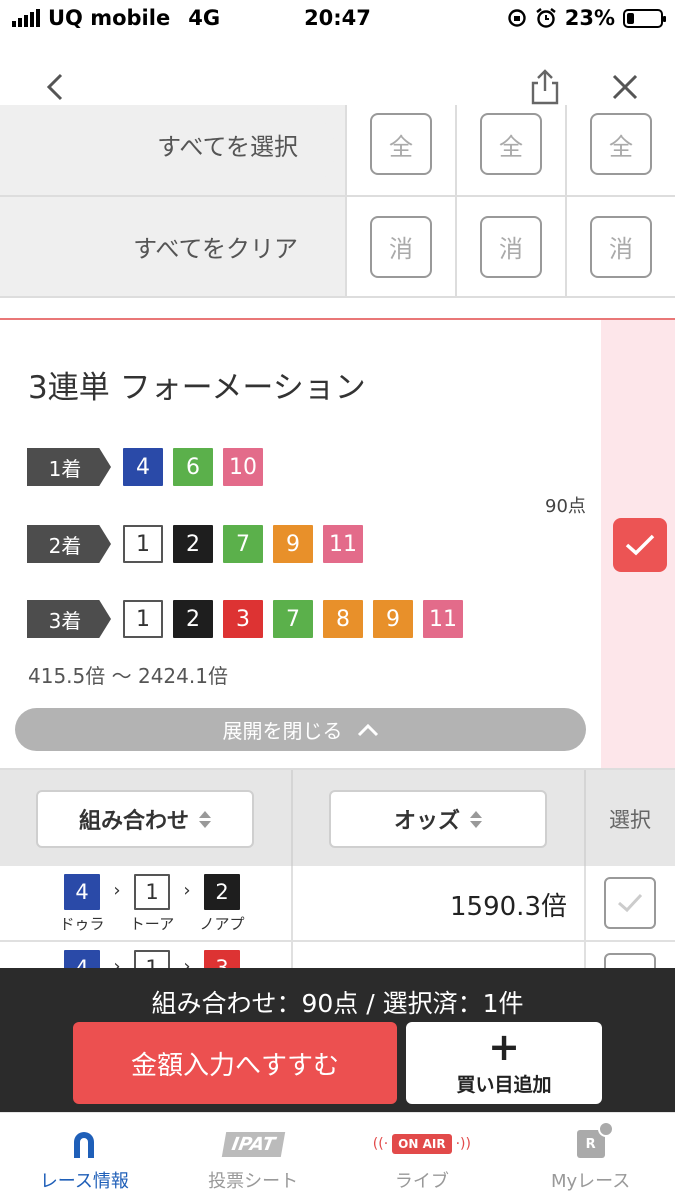  I want to click on clear-all-label: すべてをクリア, so click(160, 246).